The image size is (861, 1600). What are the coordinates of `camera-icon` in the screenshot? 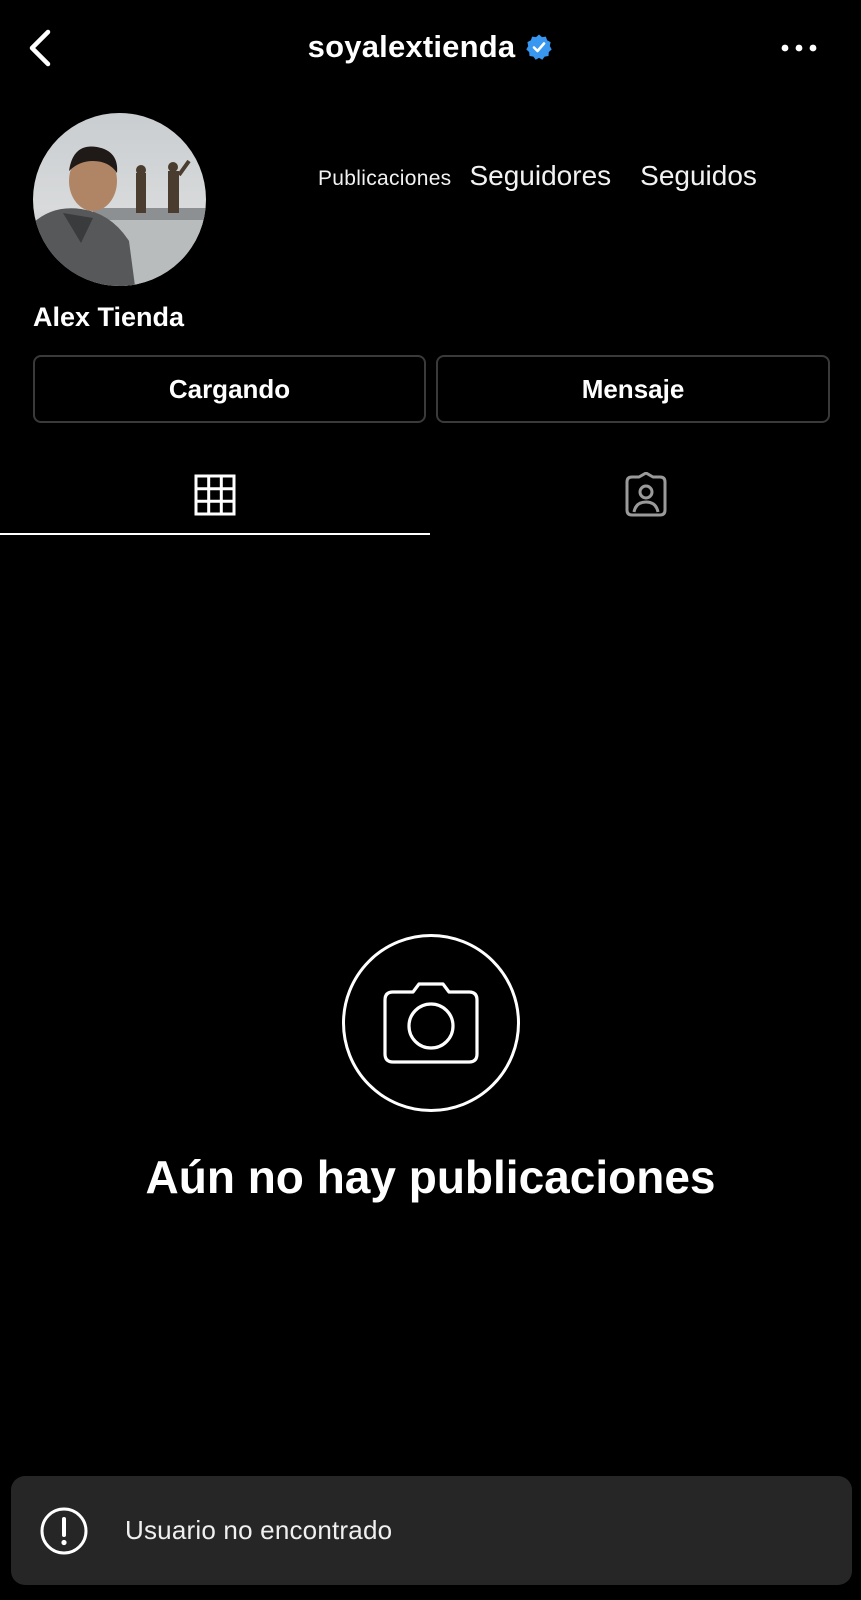 It's located at (431, 1023).